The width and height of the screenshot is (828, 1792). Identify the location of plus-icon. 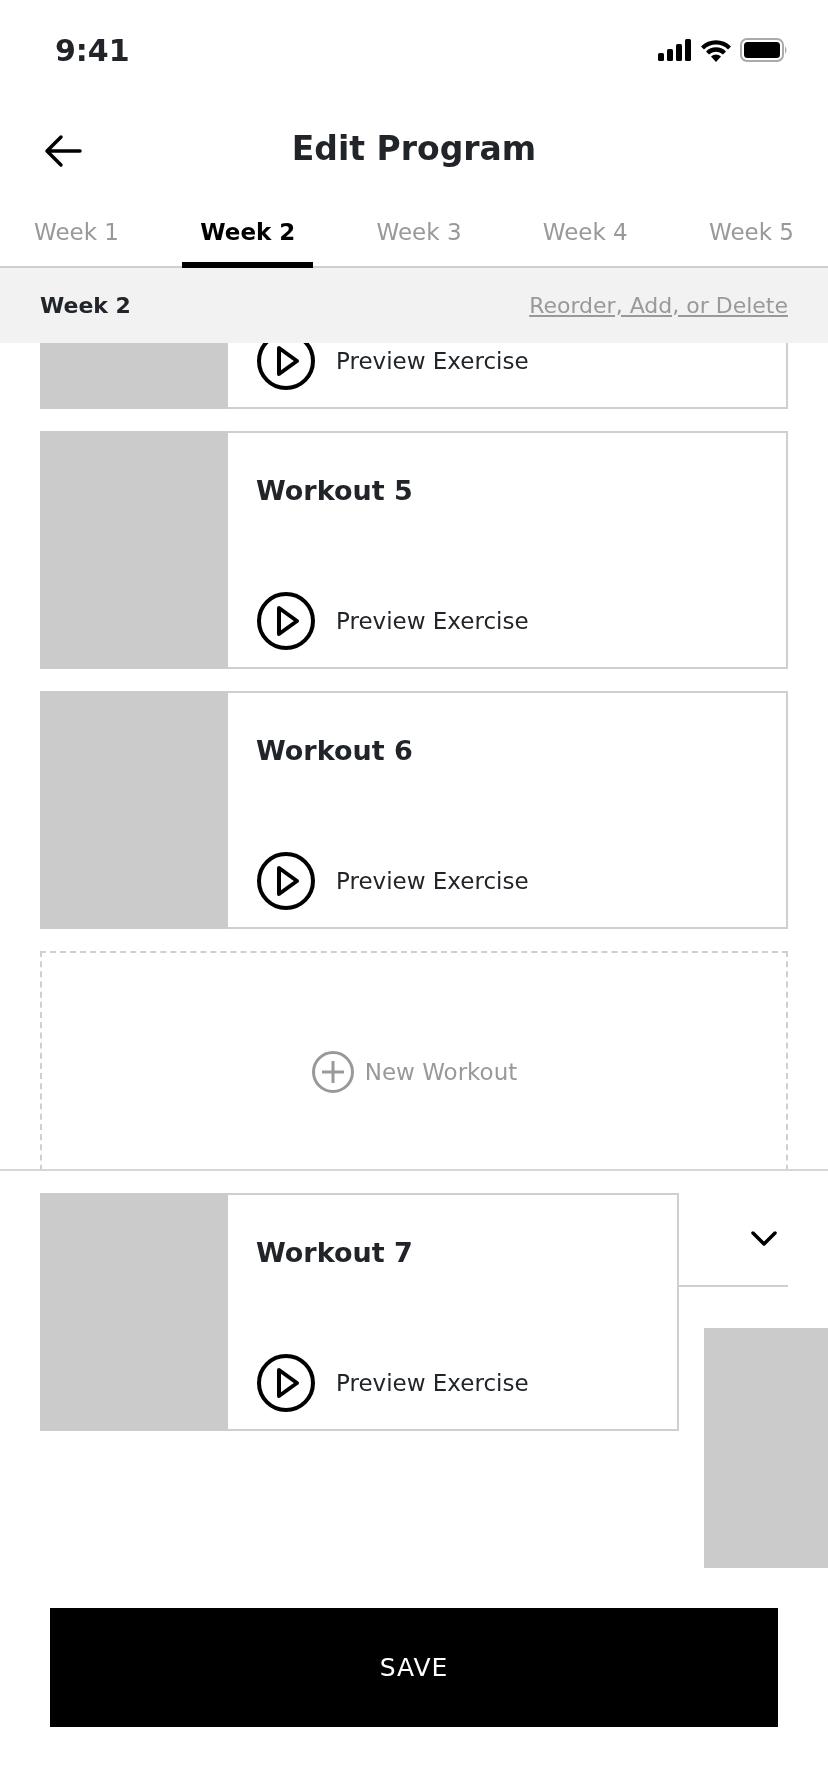
(332, 1072).